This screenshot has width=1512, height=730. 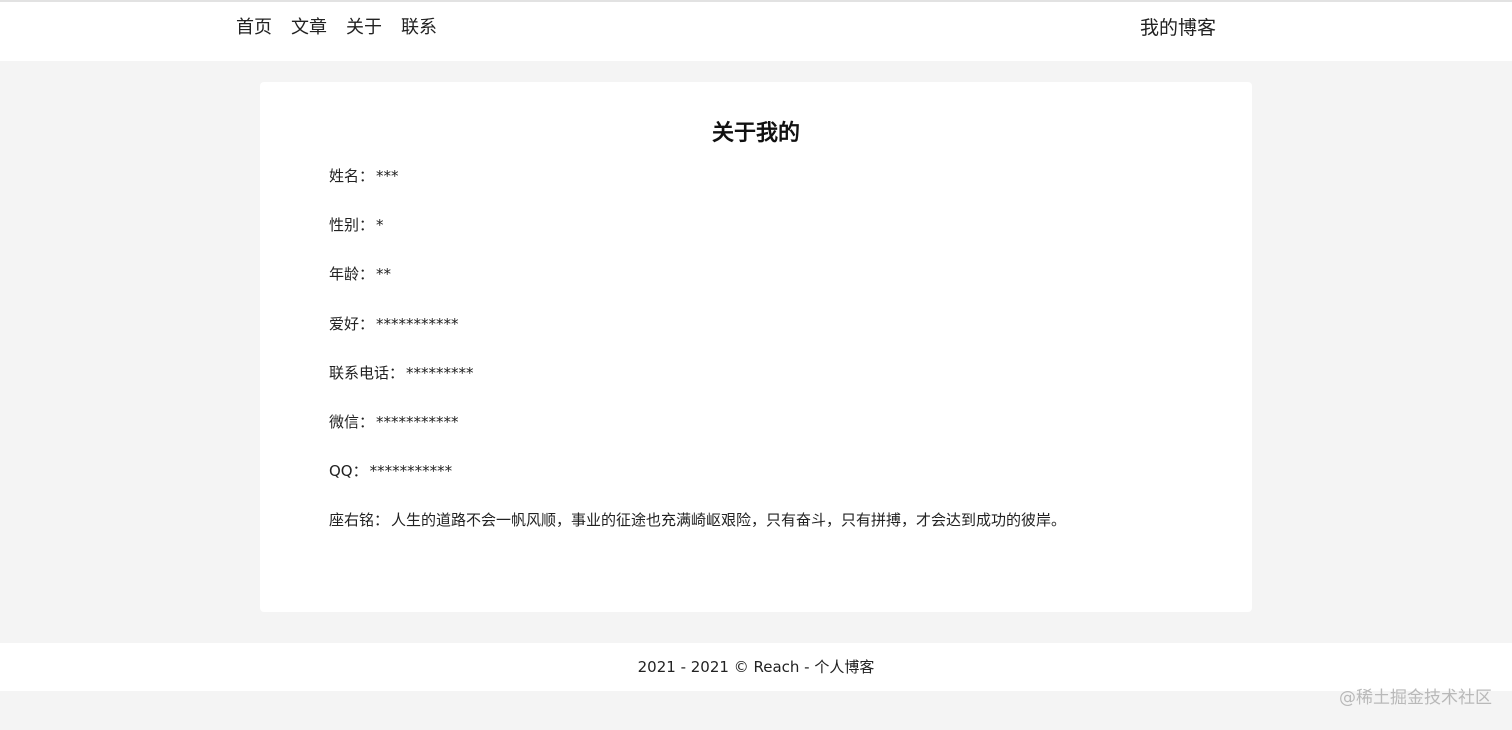 What do you see at coordinates (697, 471) in the screenshot?
I see `info-row-qq: QQ： ***********` at bounding box center [697, 471].